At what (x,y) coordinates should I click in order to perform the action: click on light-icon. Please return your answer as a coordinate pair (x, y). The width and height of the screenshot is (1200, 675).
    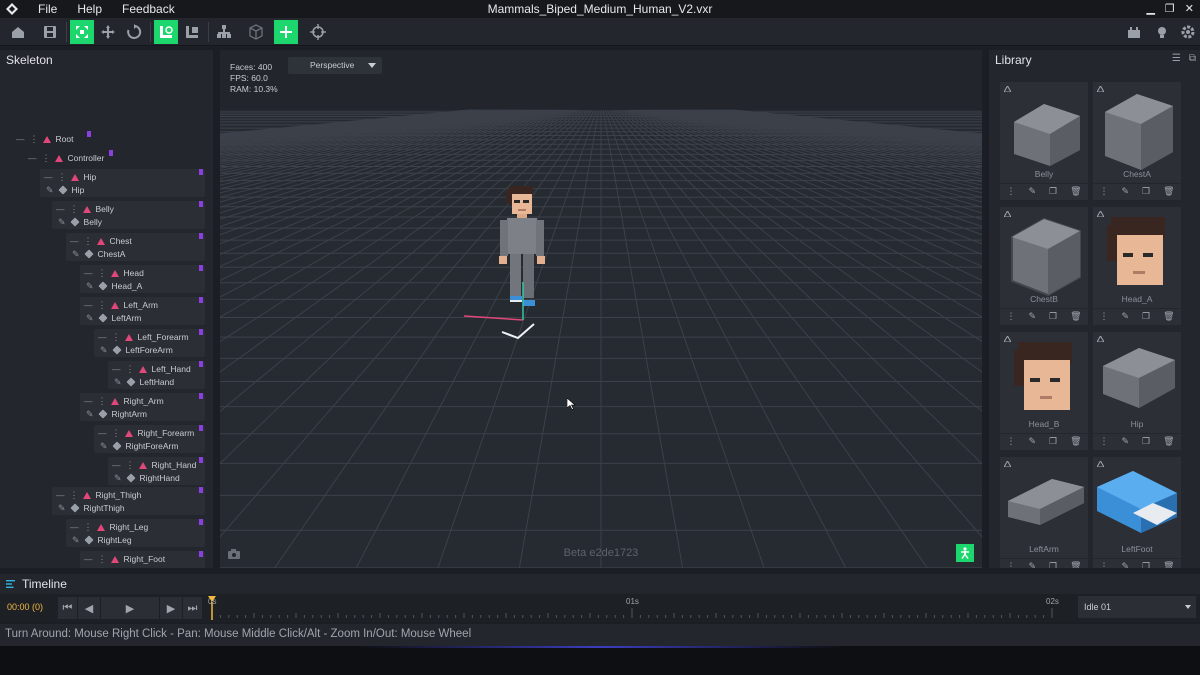
    Looking at the image, I should click on (1162, 32).